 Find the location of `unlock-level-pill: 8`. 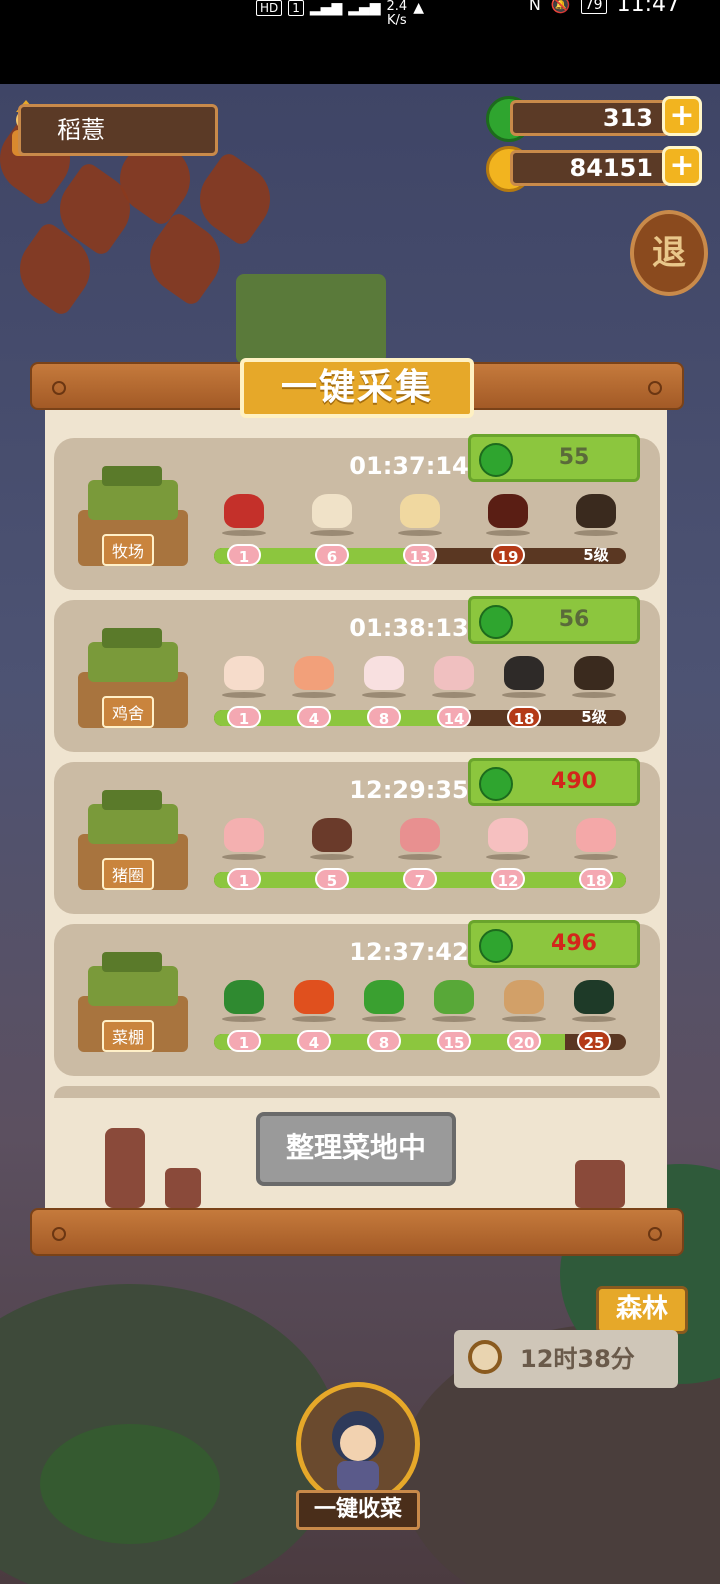

unlock-level-pill: 8 is located at coordinates (384, 717).